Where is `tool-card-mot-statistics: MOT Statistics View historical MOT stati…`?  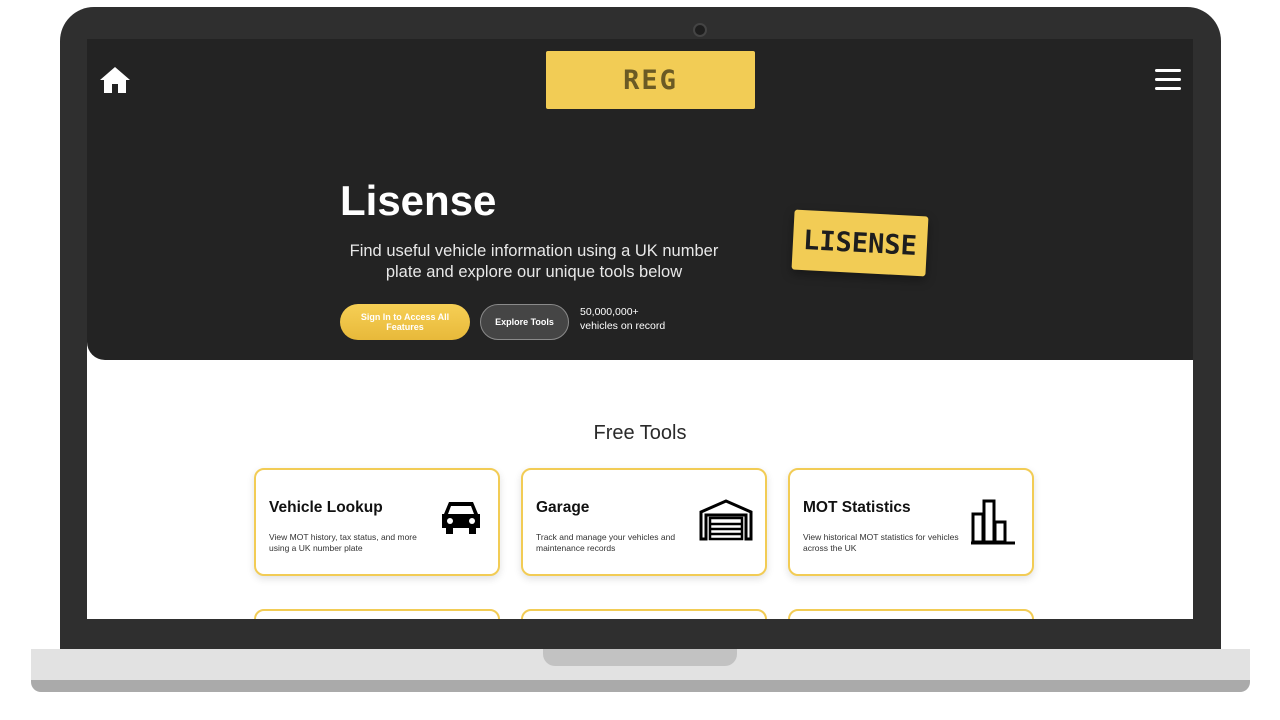 tool-card-mot-statistics: MOT Statistics View historical MOT stati… is located at coordinates (911, 522).